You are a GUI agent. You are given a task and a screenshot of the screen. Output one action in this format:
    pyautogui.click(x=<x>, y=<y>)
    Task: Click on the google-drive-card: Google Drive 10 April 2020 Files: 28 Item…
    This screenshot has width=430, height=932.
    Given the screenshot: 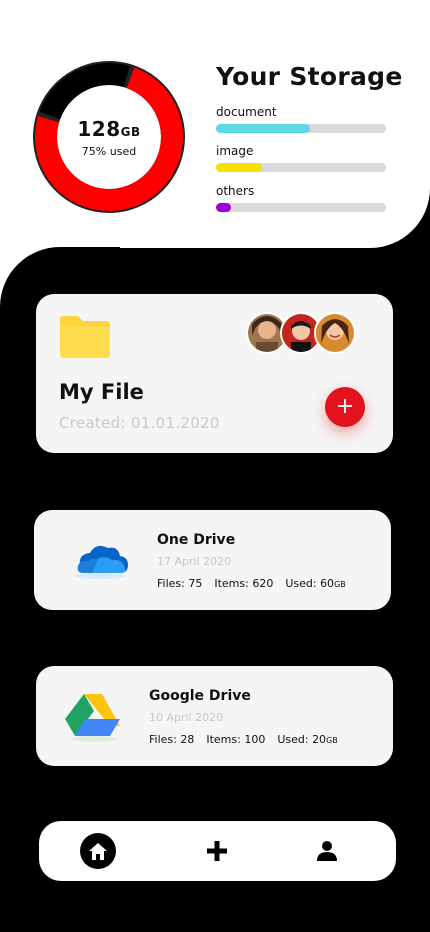 What is the action you would take?
    pyautogui.click(x=214, y=716)
    